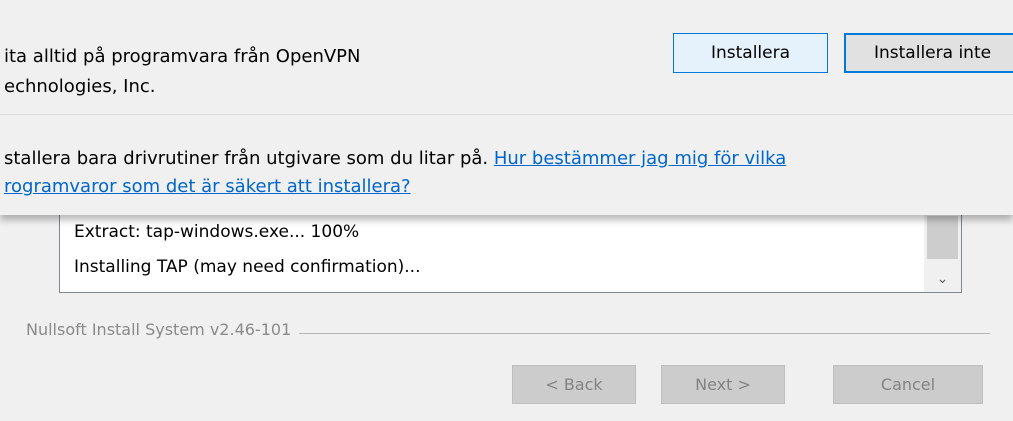 The height and width of the screenshot is (421, 1013). I want to click on chevron-down-icon: ⌄, so click(942, 279).